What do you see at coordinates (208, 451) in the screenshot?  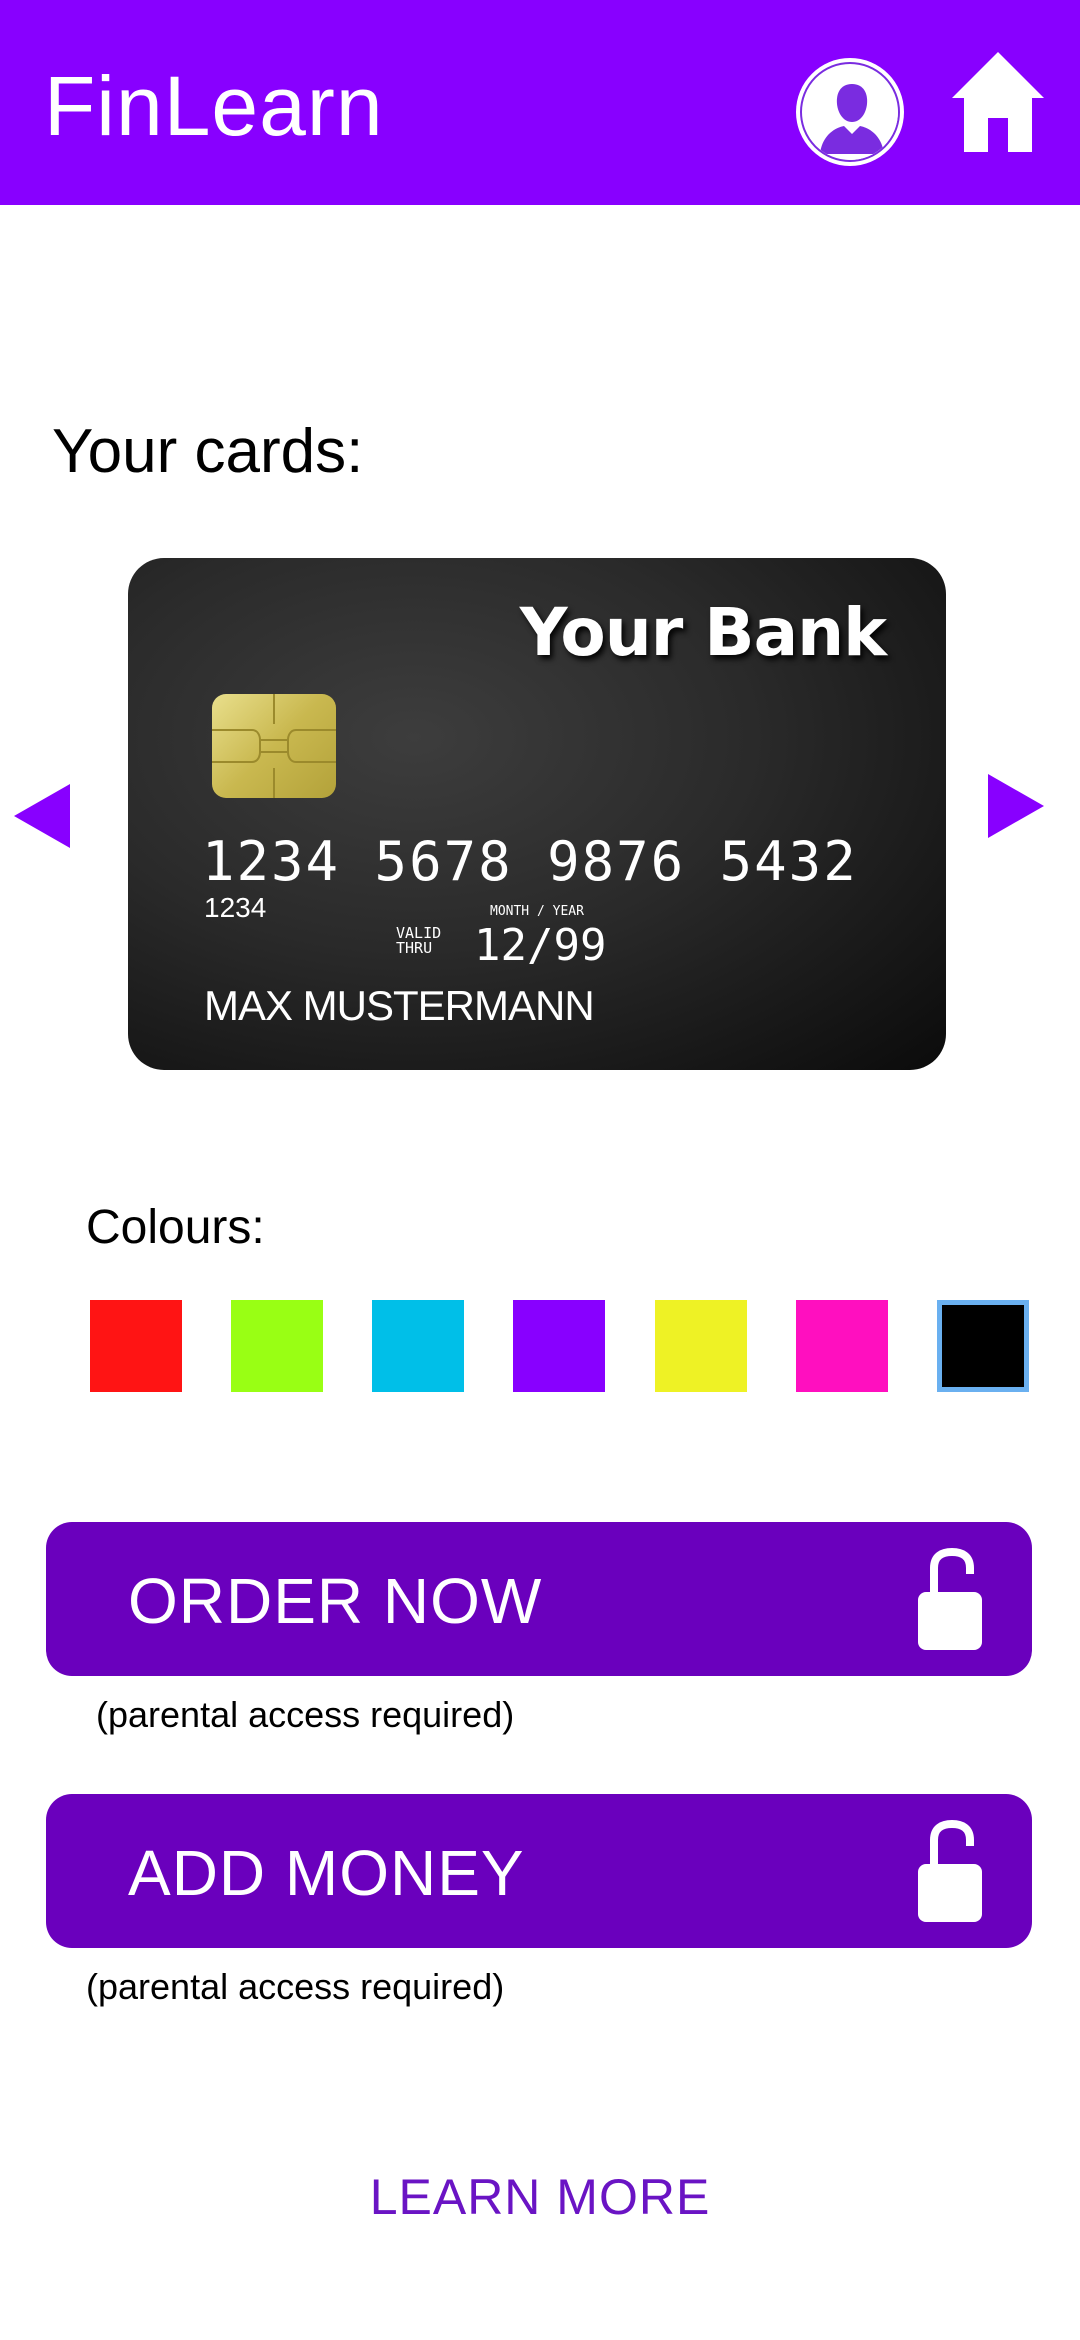 I see `section-title: Your cards:` at bounding box center [208, 451].